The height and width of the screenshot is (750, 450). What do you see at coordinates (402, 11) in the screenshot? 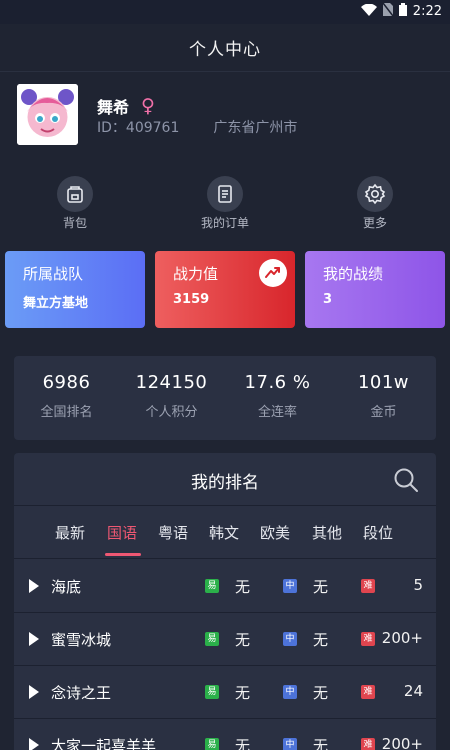
I see `battery-icon` at bounding box center [402, 11].